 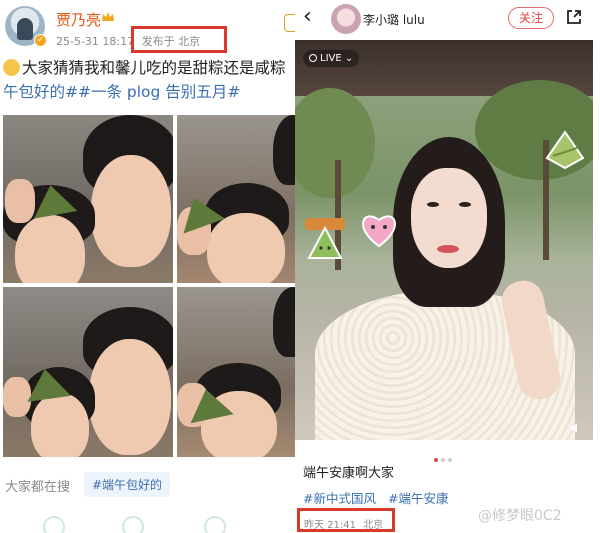 What do you see at coordinates (379, 231) in the screenshot?
I see `heart-sticker-icon` at bounding box center [379, 231].